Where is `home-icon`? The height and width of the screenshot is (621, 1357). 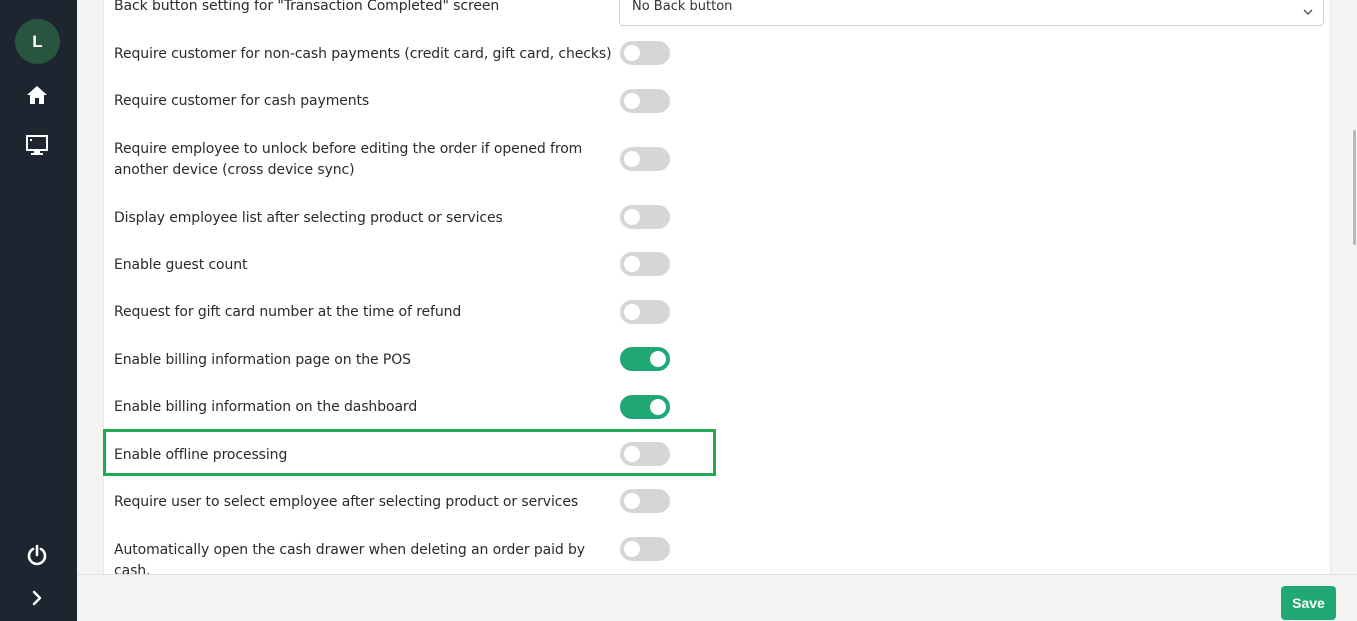
home-icon is located at coordinates (37, 95).